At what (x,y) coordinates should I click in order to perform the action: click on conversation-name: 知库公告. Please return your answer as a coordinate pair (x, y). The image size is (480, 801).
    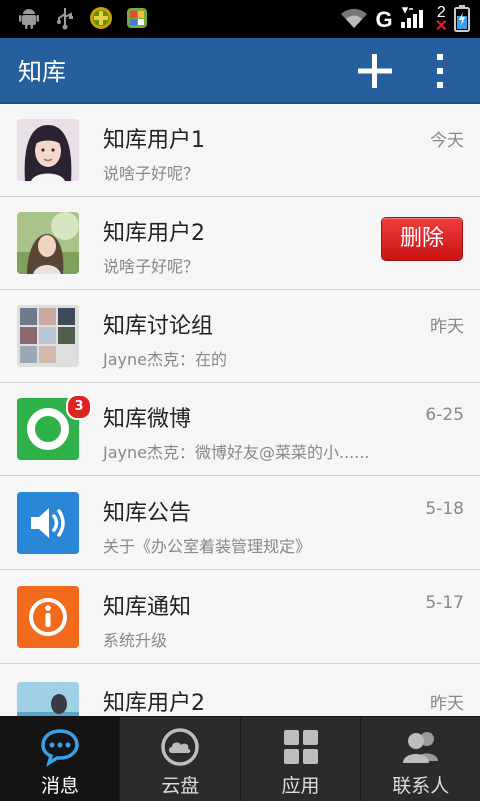
    Looking at the image, I should click on (147, 513).